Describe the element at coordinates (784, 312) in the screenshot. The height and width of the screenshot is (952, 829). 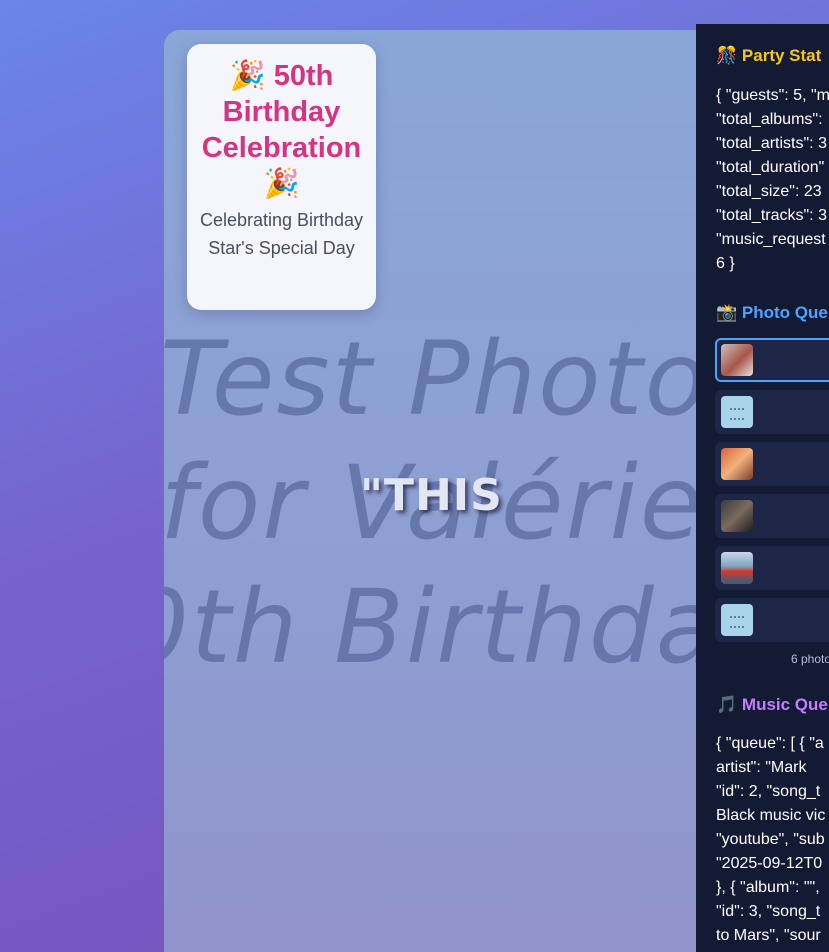
I see `photo-queue-heading-label: Photo Que` at that location.